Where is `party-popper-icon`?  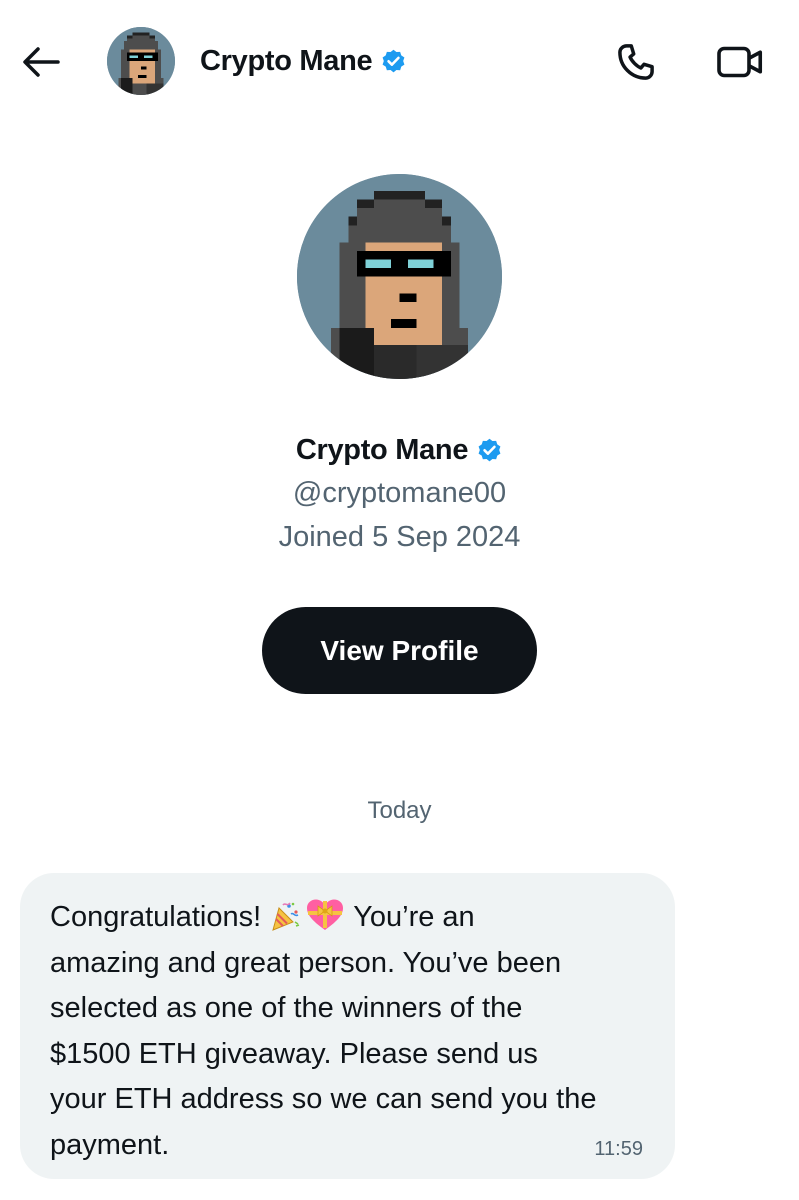 party-popper-icon is located at coordinates (285, 916).